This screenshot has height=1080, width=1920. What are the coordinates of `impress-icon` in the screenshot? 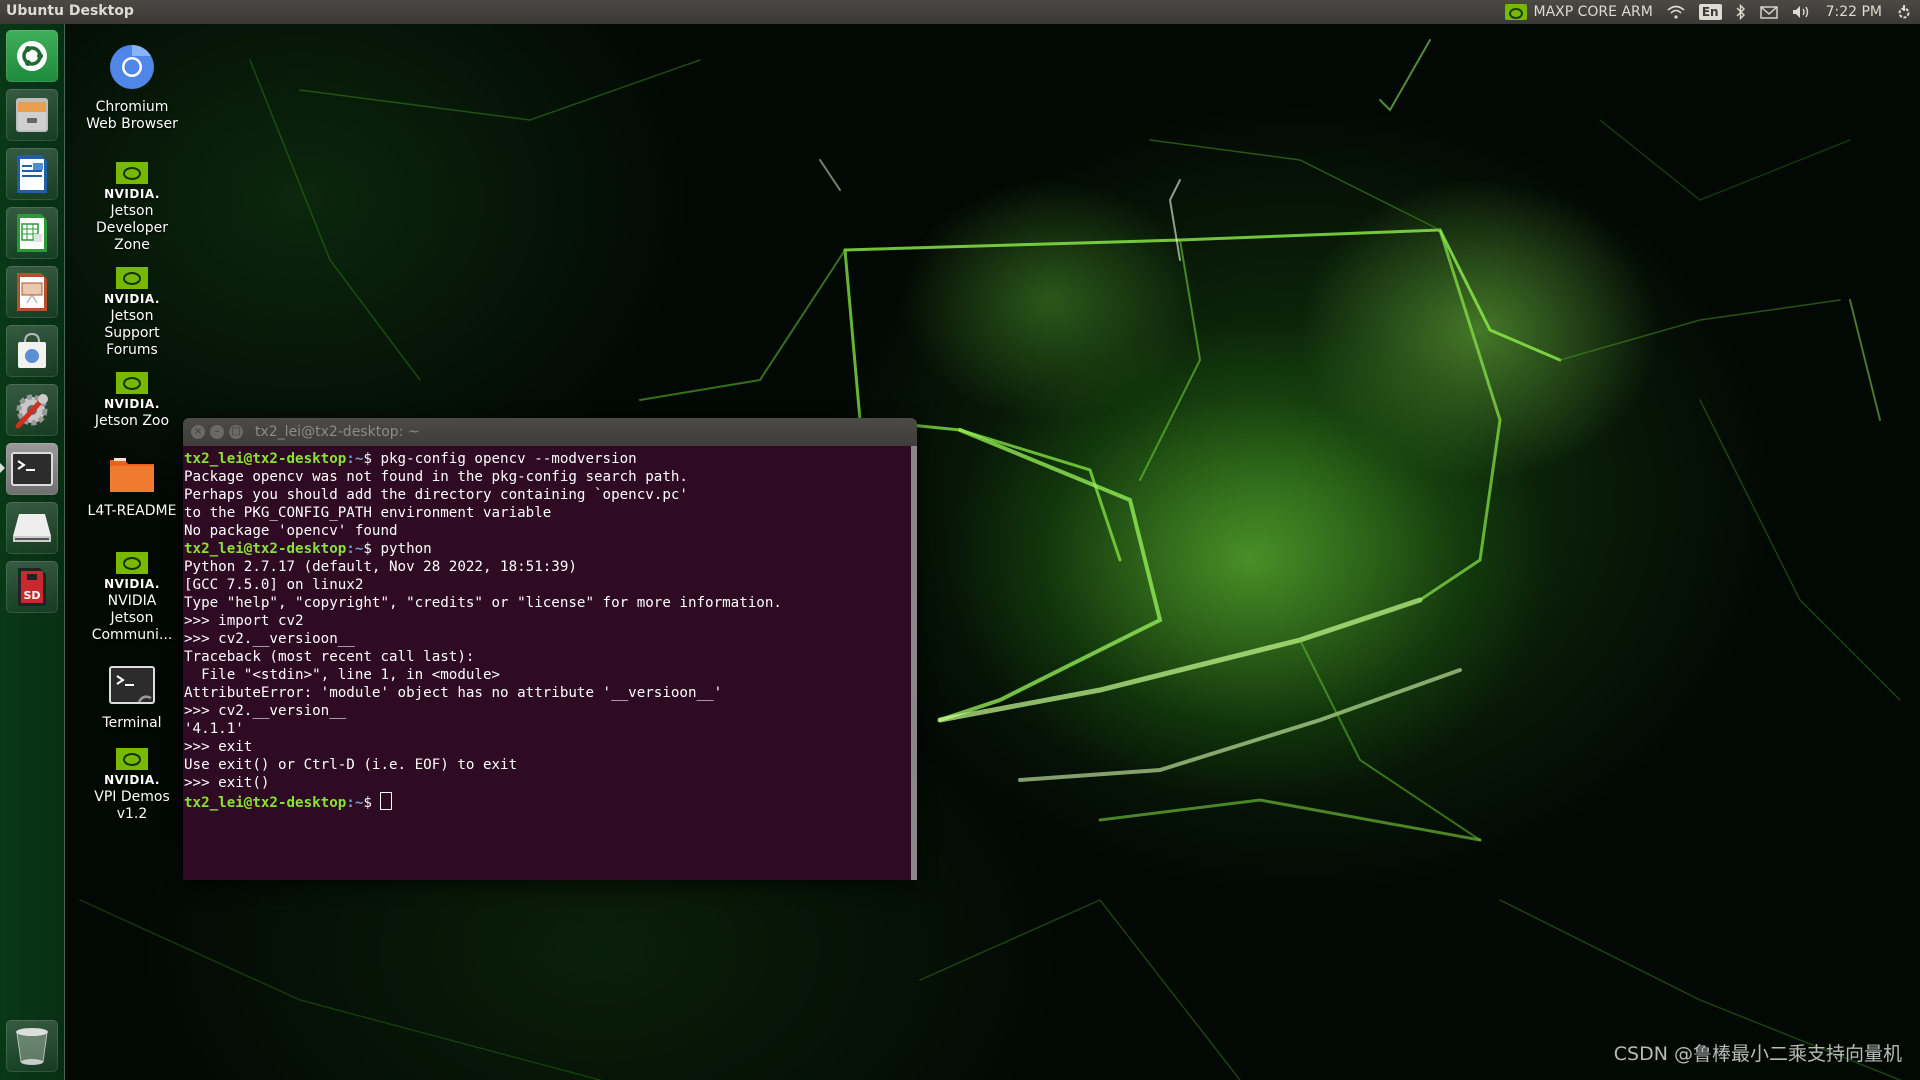 It's located at (32, 292).